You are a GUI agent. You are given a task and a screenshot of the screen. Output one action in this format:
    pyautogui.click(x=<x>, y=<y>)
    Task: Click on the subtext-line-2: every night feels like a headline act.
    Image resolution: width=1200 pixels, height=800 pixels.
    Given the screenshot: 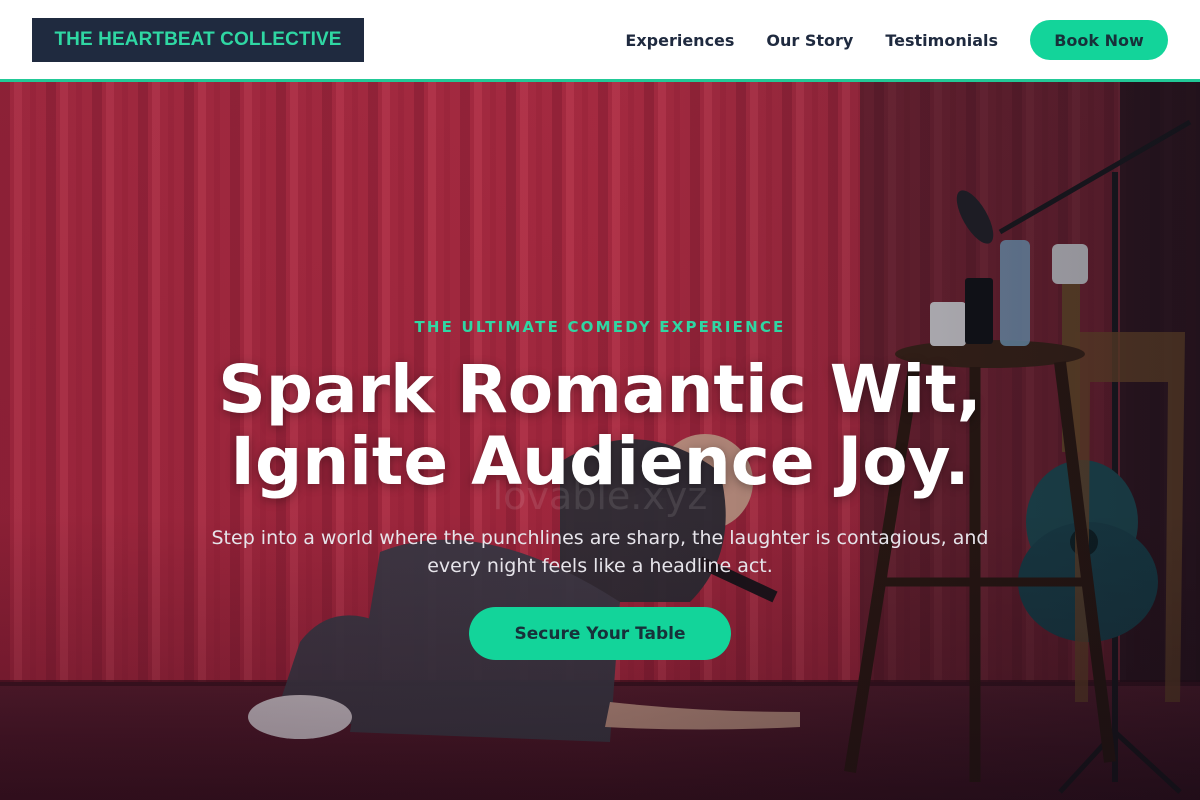 What is the action you would take?
    pyautogui.click(x=600, y=566)
    